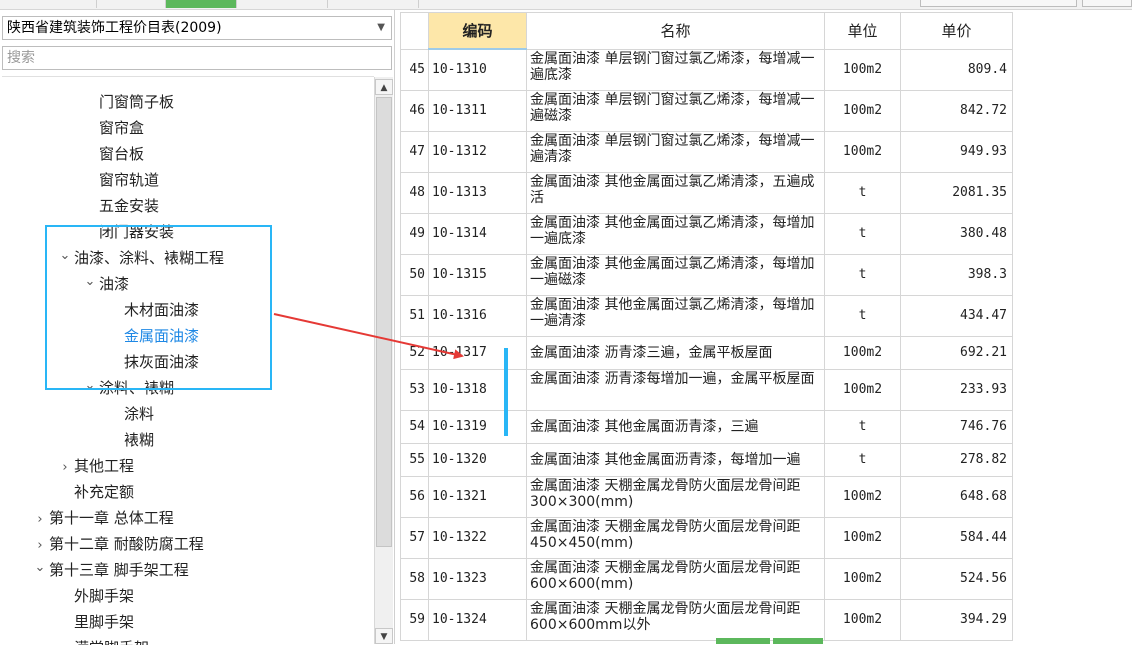  Describe the element at coordinates (956, 496) in the screenshot. I see `cell-price: 648.68` at that location.